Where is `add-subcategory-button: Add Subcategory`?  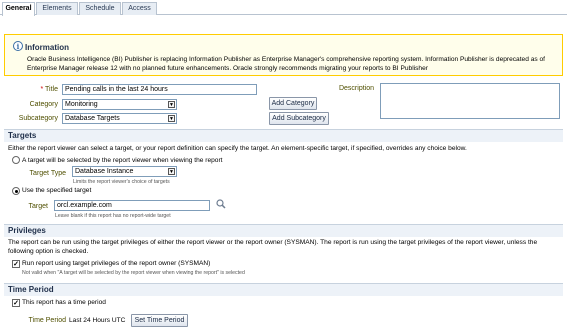 add-subcategory-button: Add Subcategory is located at coordinates (299, 118).